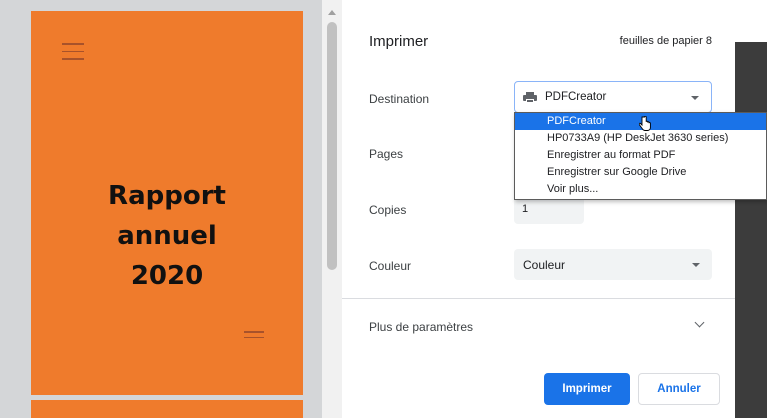 The height and width of the screenshot is (418, 767). I want to click on hand-cursor-icon, so click(645, 123).